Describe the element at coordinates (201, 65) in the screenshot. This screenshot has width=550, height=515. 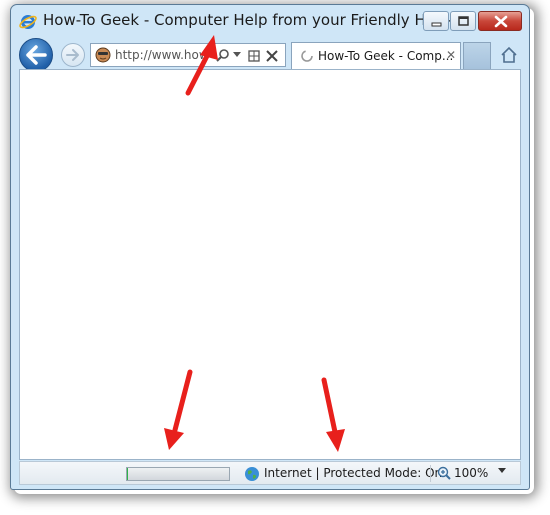
I see `annotation-arrow-title` at that location.